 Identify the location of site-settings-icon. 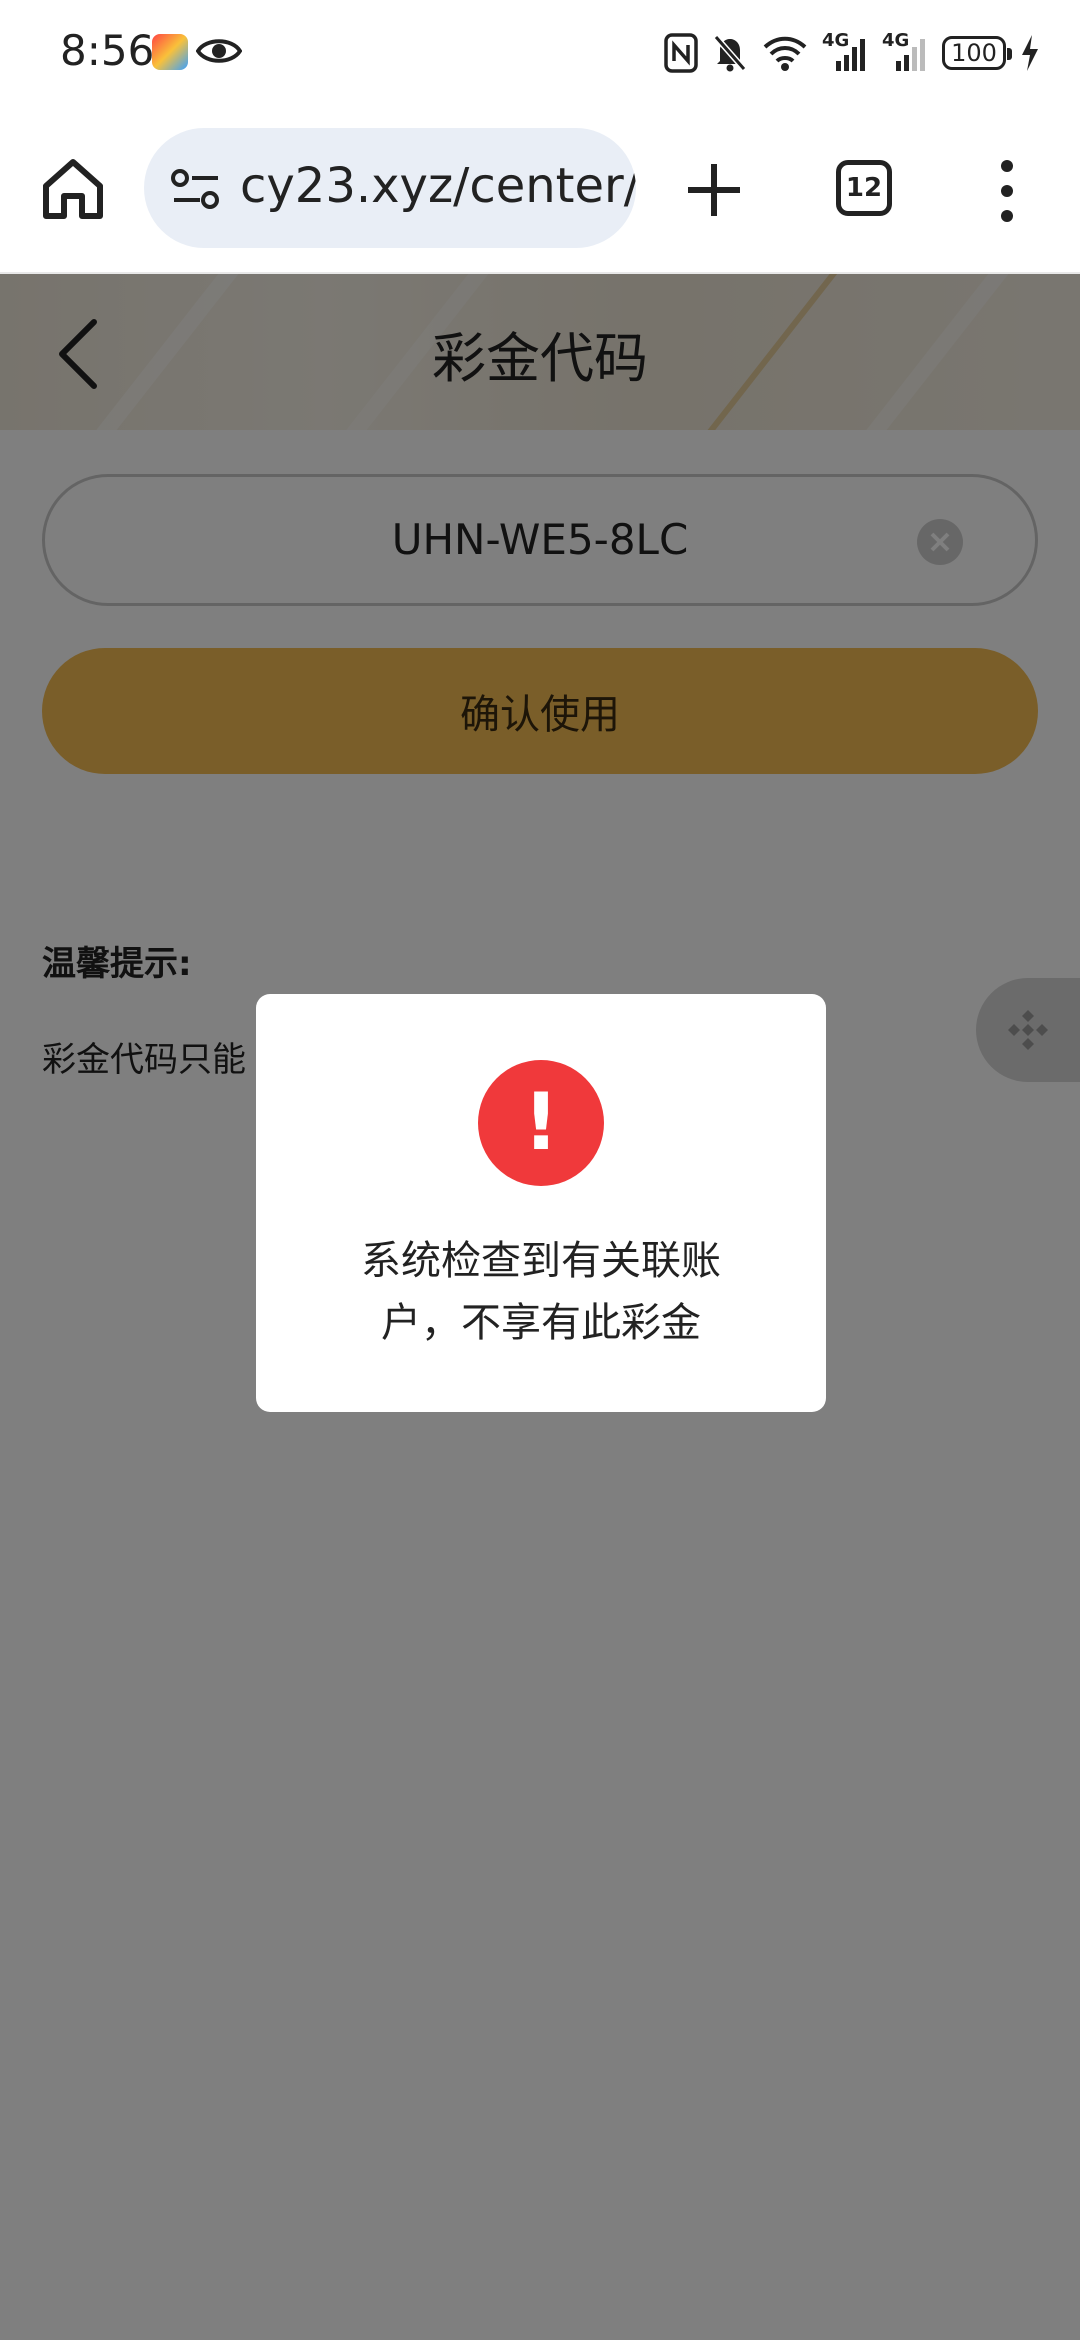
(196, 189).